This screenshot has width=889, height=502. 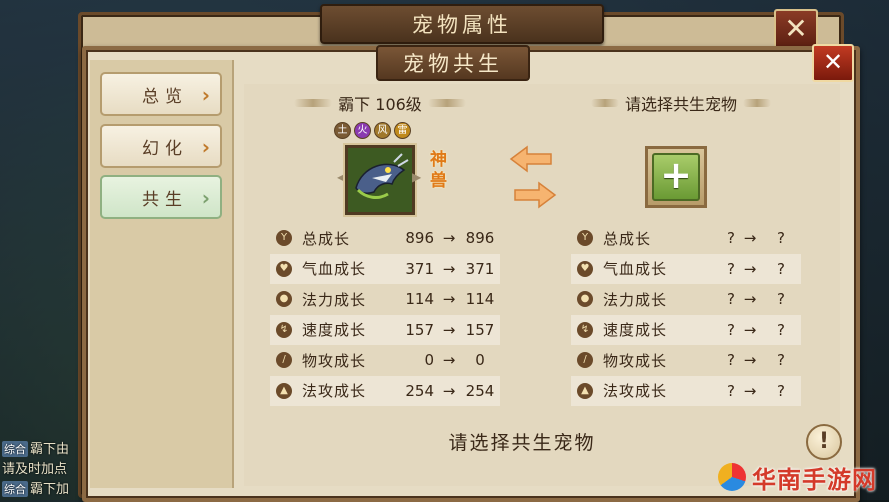 I want to click on watermark-logo-icon, so click(x=732, y=477).